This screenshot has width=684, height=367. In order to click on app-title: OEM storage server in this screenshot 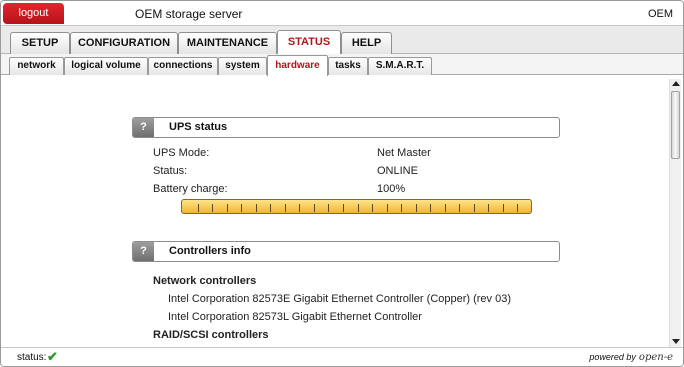, I will do `click(189, 14)`.